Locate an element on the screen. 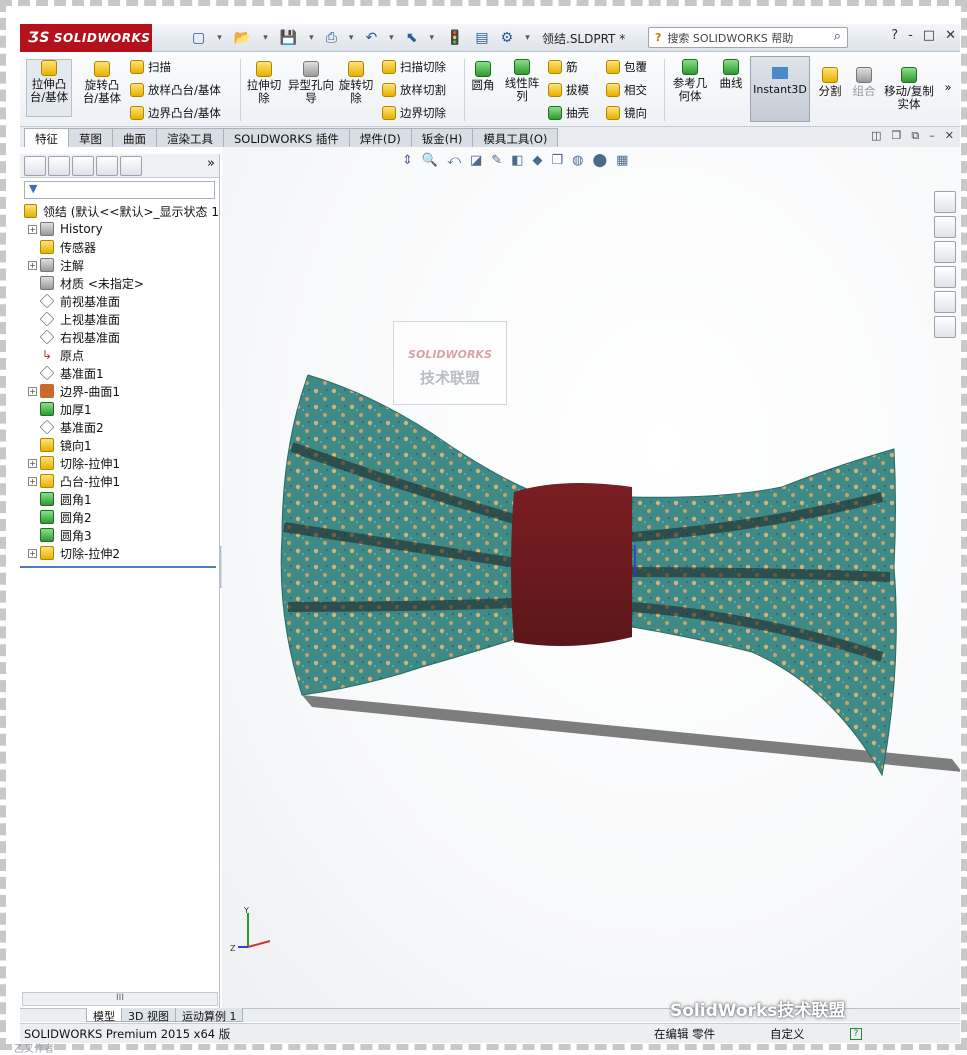 Image resolution: width=967 pixels, height=1055 pixels. tree-root: 领结 (默认<<默认>_显示状态 1 is located at coordinates (119, 211).